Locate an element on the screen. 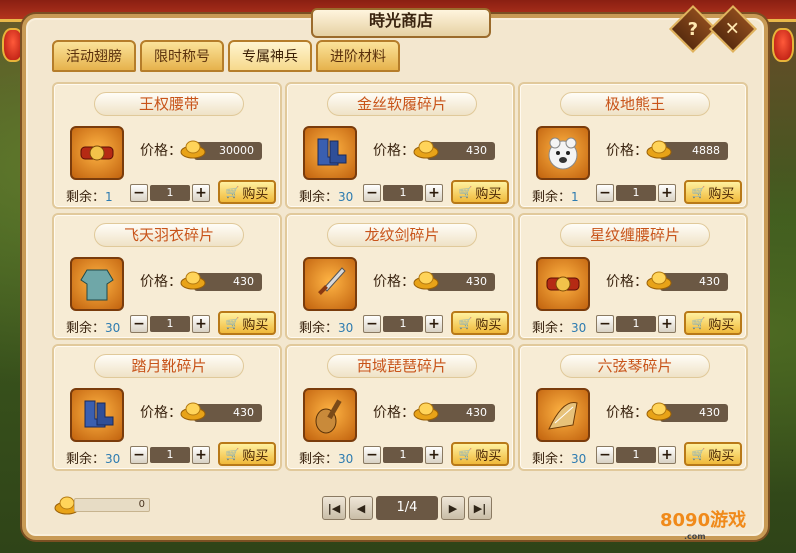 Image resolution: width=796 pixels, height=553 pixels. page-indicator: 1/4 is located at coordinates (407, 508).